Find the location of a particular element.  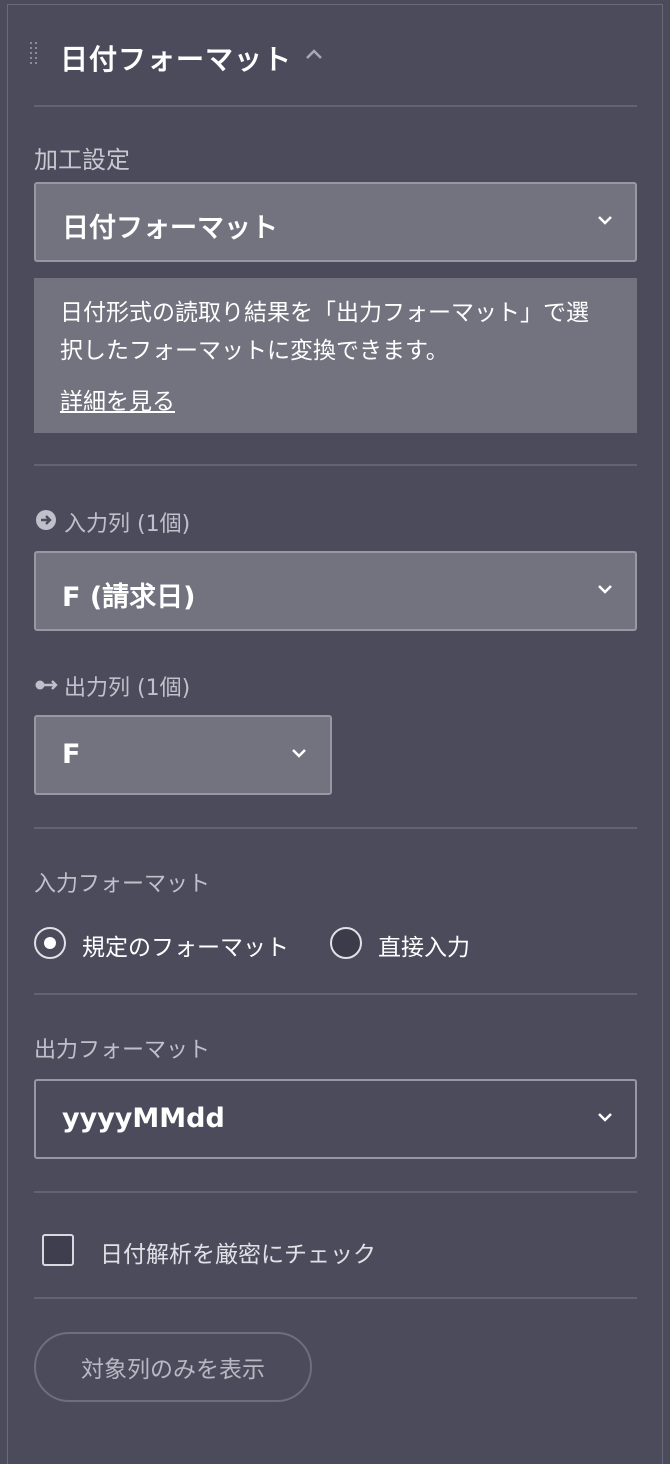

description-line-1: 日付形式の読取り結果を「出力フォーマット」で選 is located at coordinates (324, 313).